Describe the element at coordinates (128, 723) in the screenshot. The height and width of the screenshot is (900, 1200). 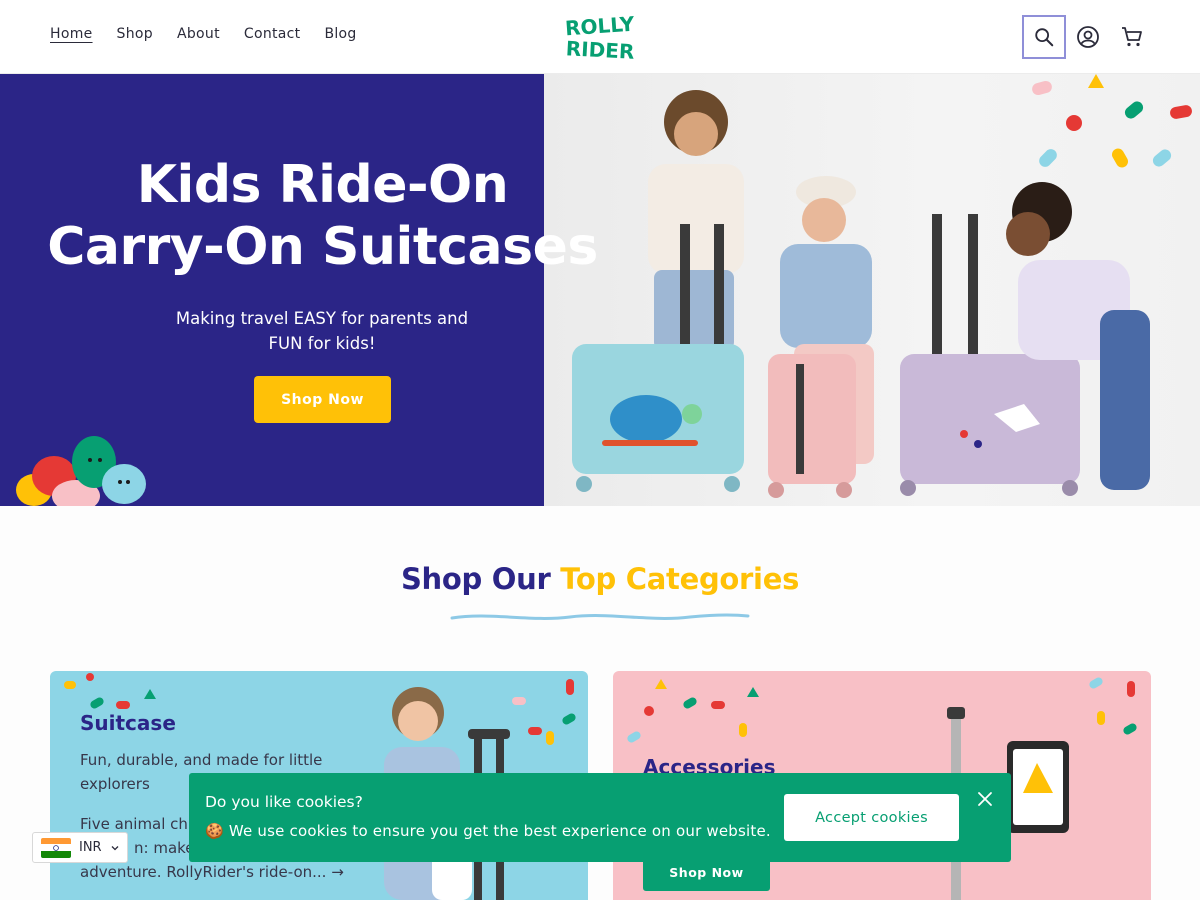
I see `suitcase-card-title: Suitcase` at that location.